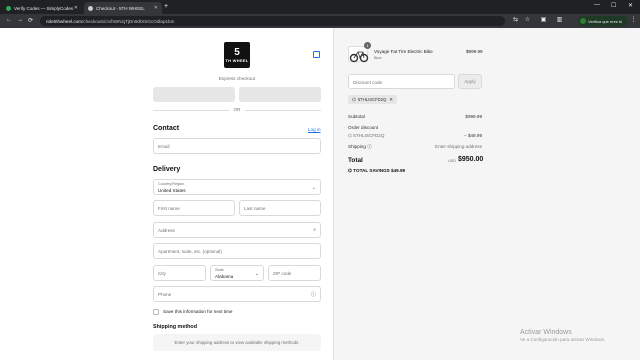  What do you see at coordinates (471, 159) in the screenshot?
I see `total-value: $950.00` at bounding box center [471, 159].